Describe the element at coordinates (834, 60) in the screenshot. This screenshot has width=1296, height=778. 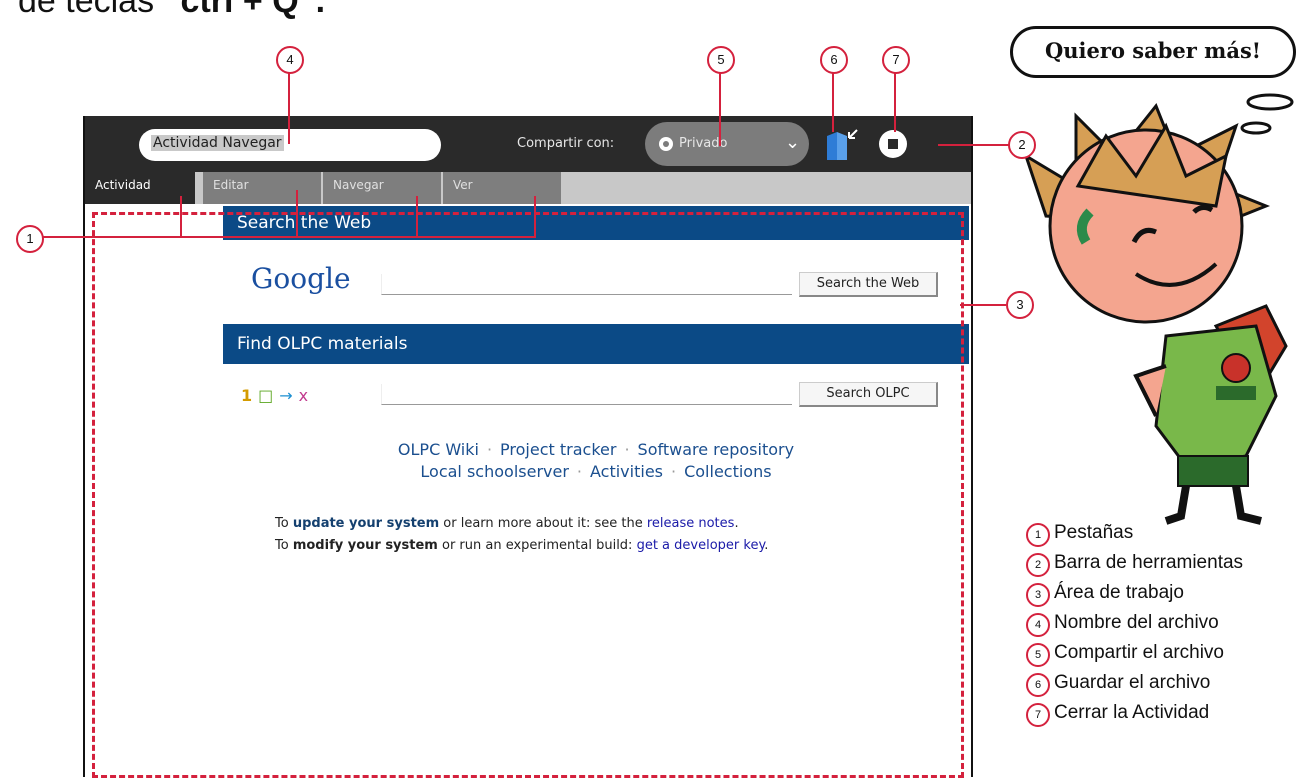
I see `callout-6: 6` at that location.